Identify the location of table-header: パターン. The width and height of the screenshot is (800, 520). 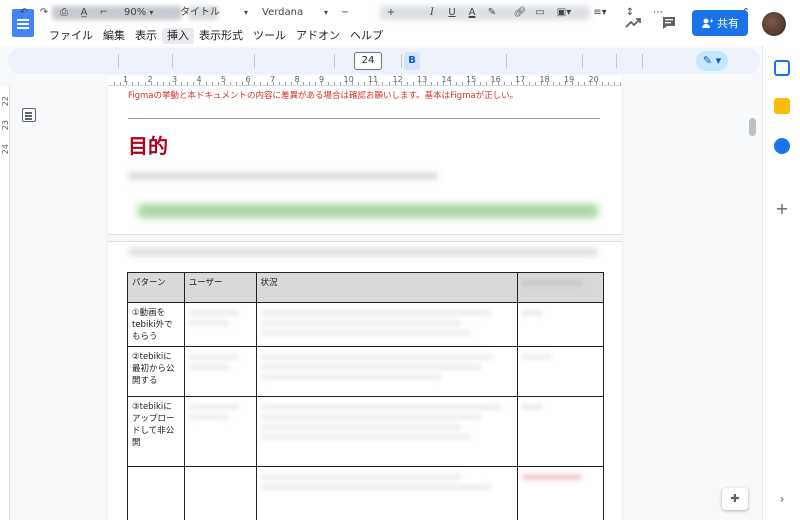
(156, 287).